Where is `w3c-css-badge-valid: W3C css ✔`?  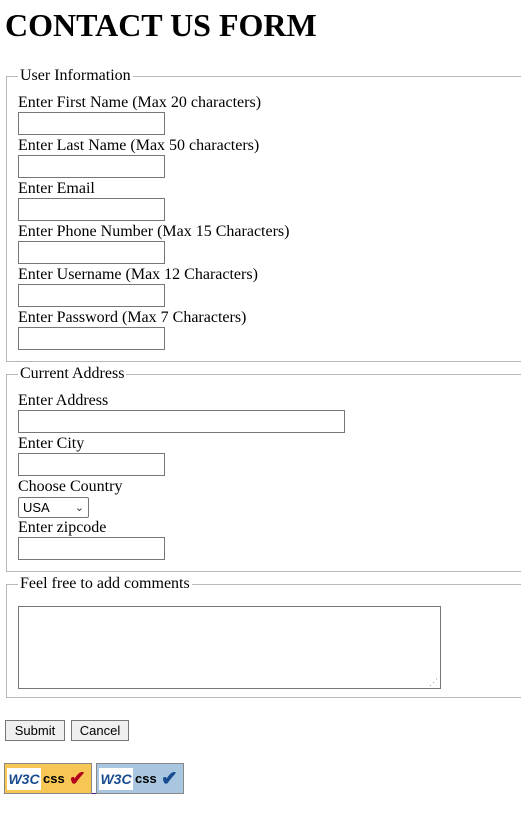 w3c-css-badge-valid: W3C css ✔ is located at coordinates (48, 778).